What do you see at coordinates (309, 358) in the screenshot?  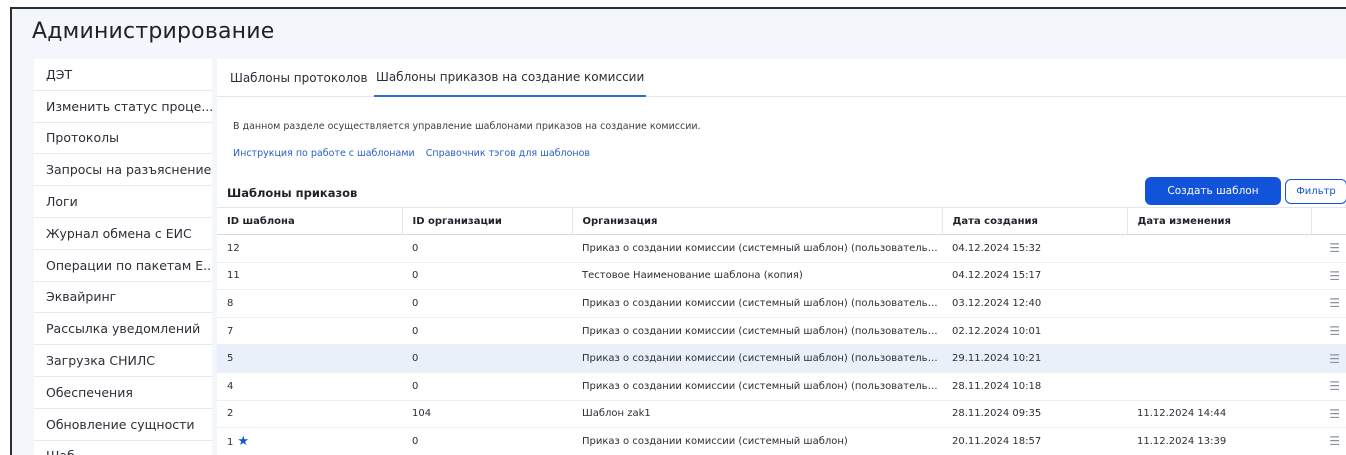 I see `cell-template-id: 5` at bounding box center [309, 358].